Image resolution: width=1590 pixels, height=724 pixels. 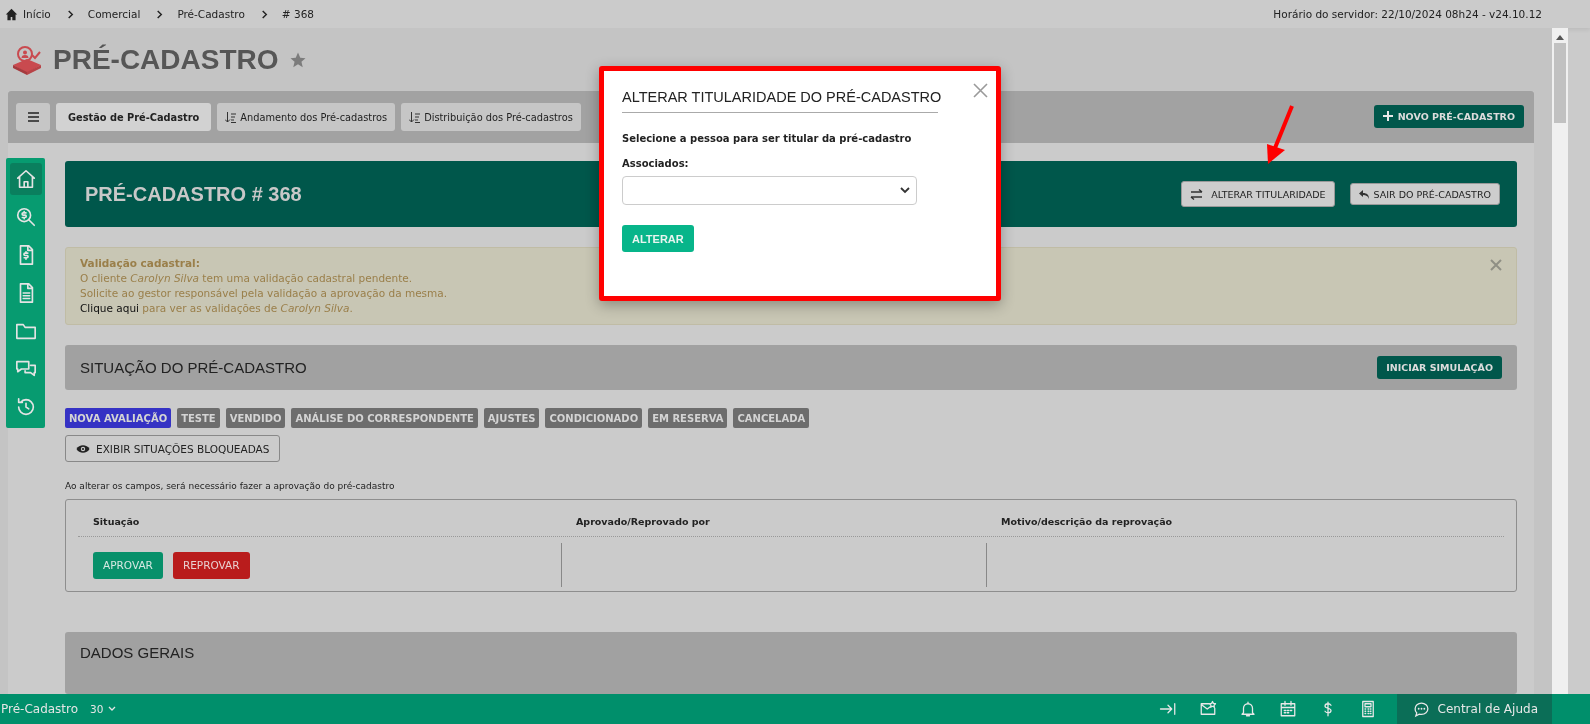 I want to click on modal-instruction: Selecione a pessoa para ser titular da pré-cadastro, so click(x=767, y=138).